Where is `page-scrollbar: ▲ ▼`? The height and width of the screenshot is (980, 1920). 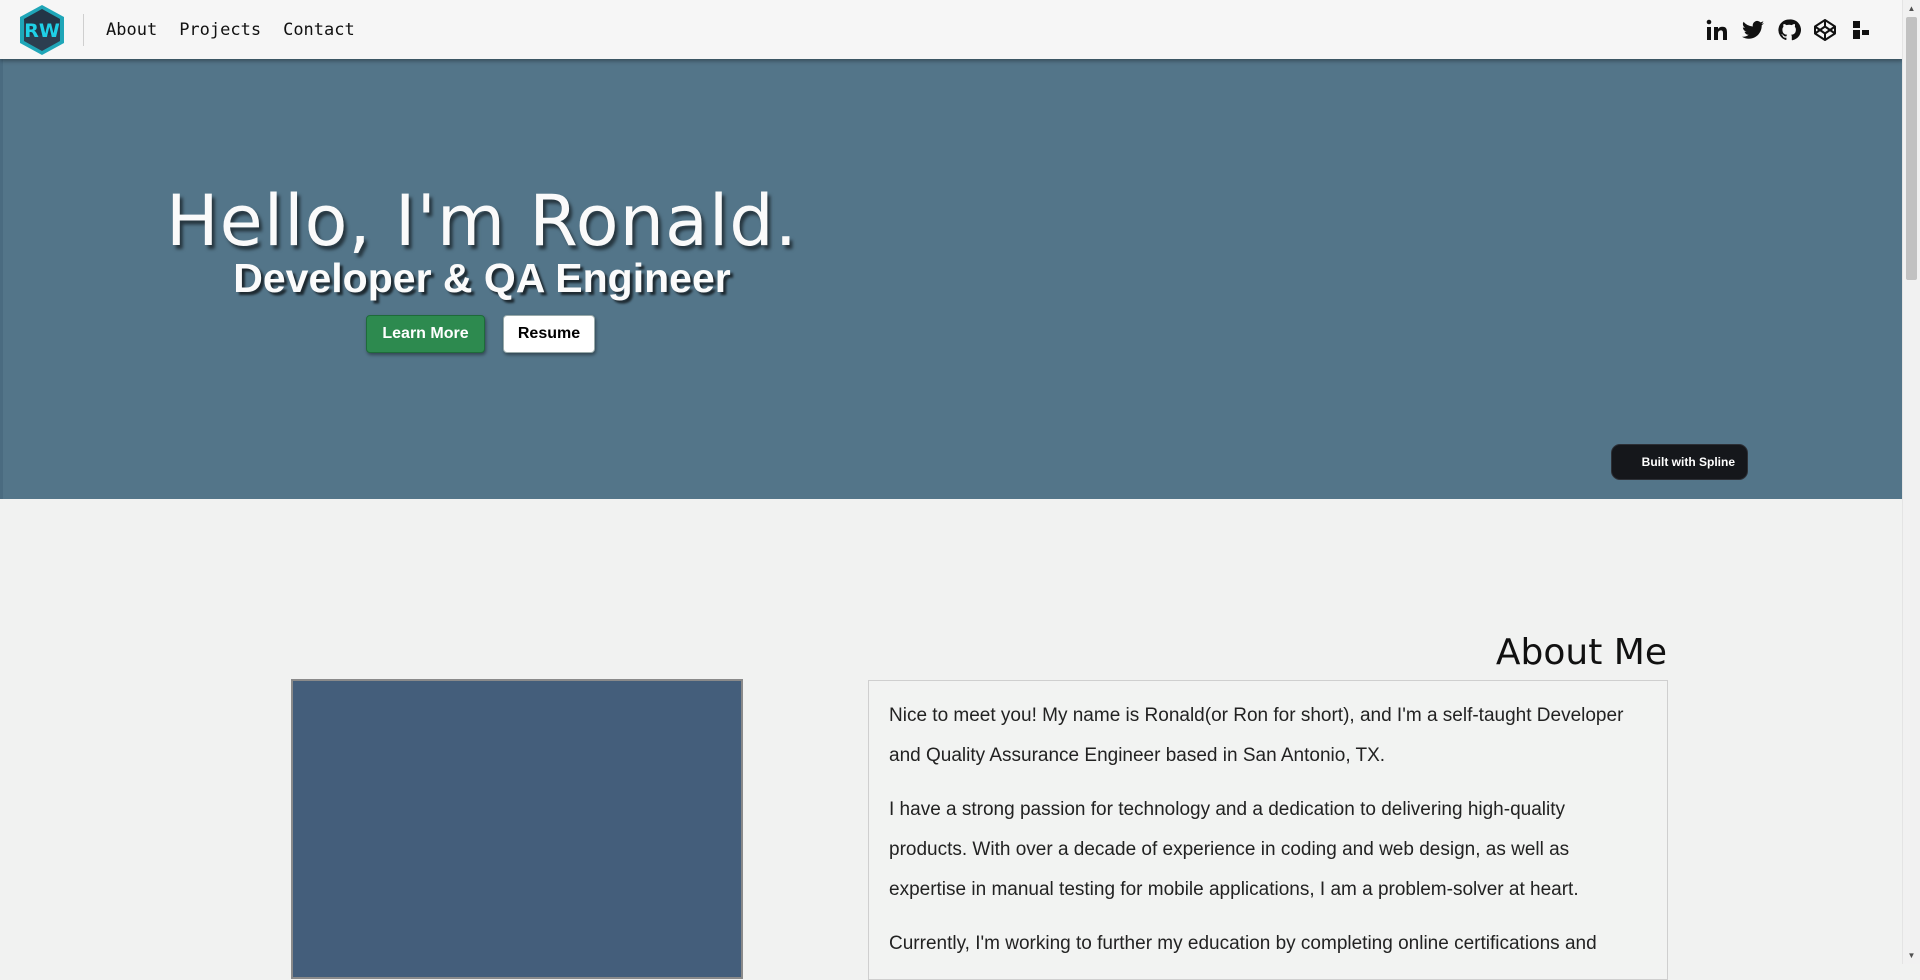 page-scrollbar: ▲ ▼ is located at coordinates (1911, 482).